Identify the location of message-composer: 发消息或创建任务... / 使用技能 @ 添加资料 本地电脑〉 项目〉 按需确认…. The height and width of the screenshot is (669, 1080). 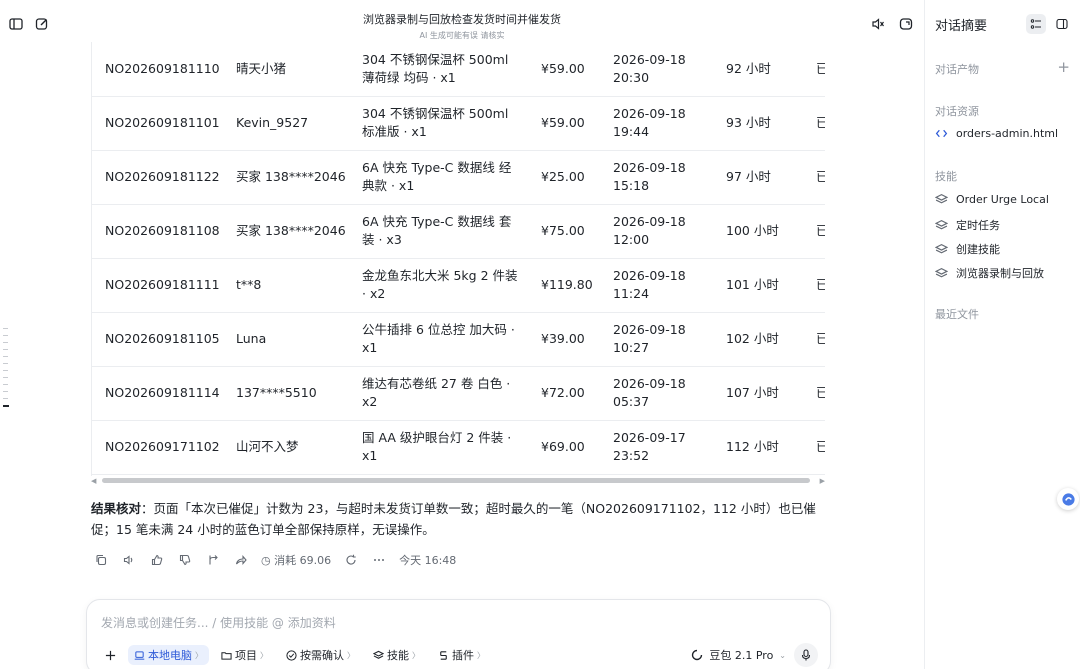
(458, 634).